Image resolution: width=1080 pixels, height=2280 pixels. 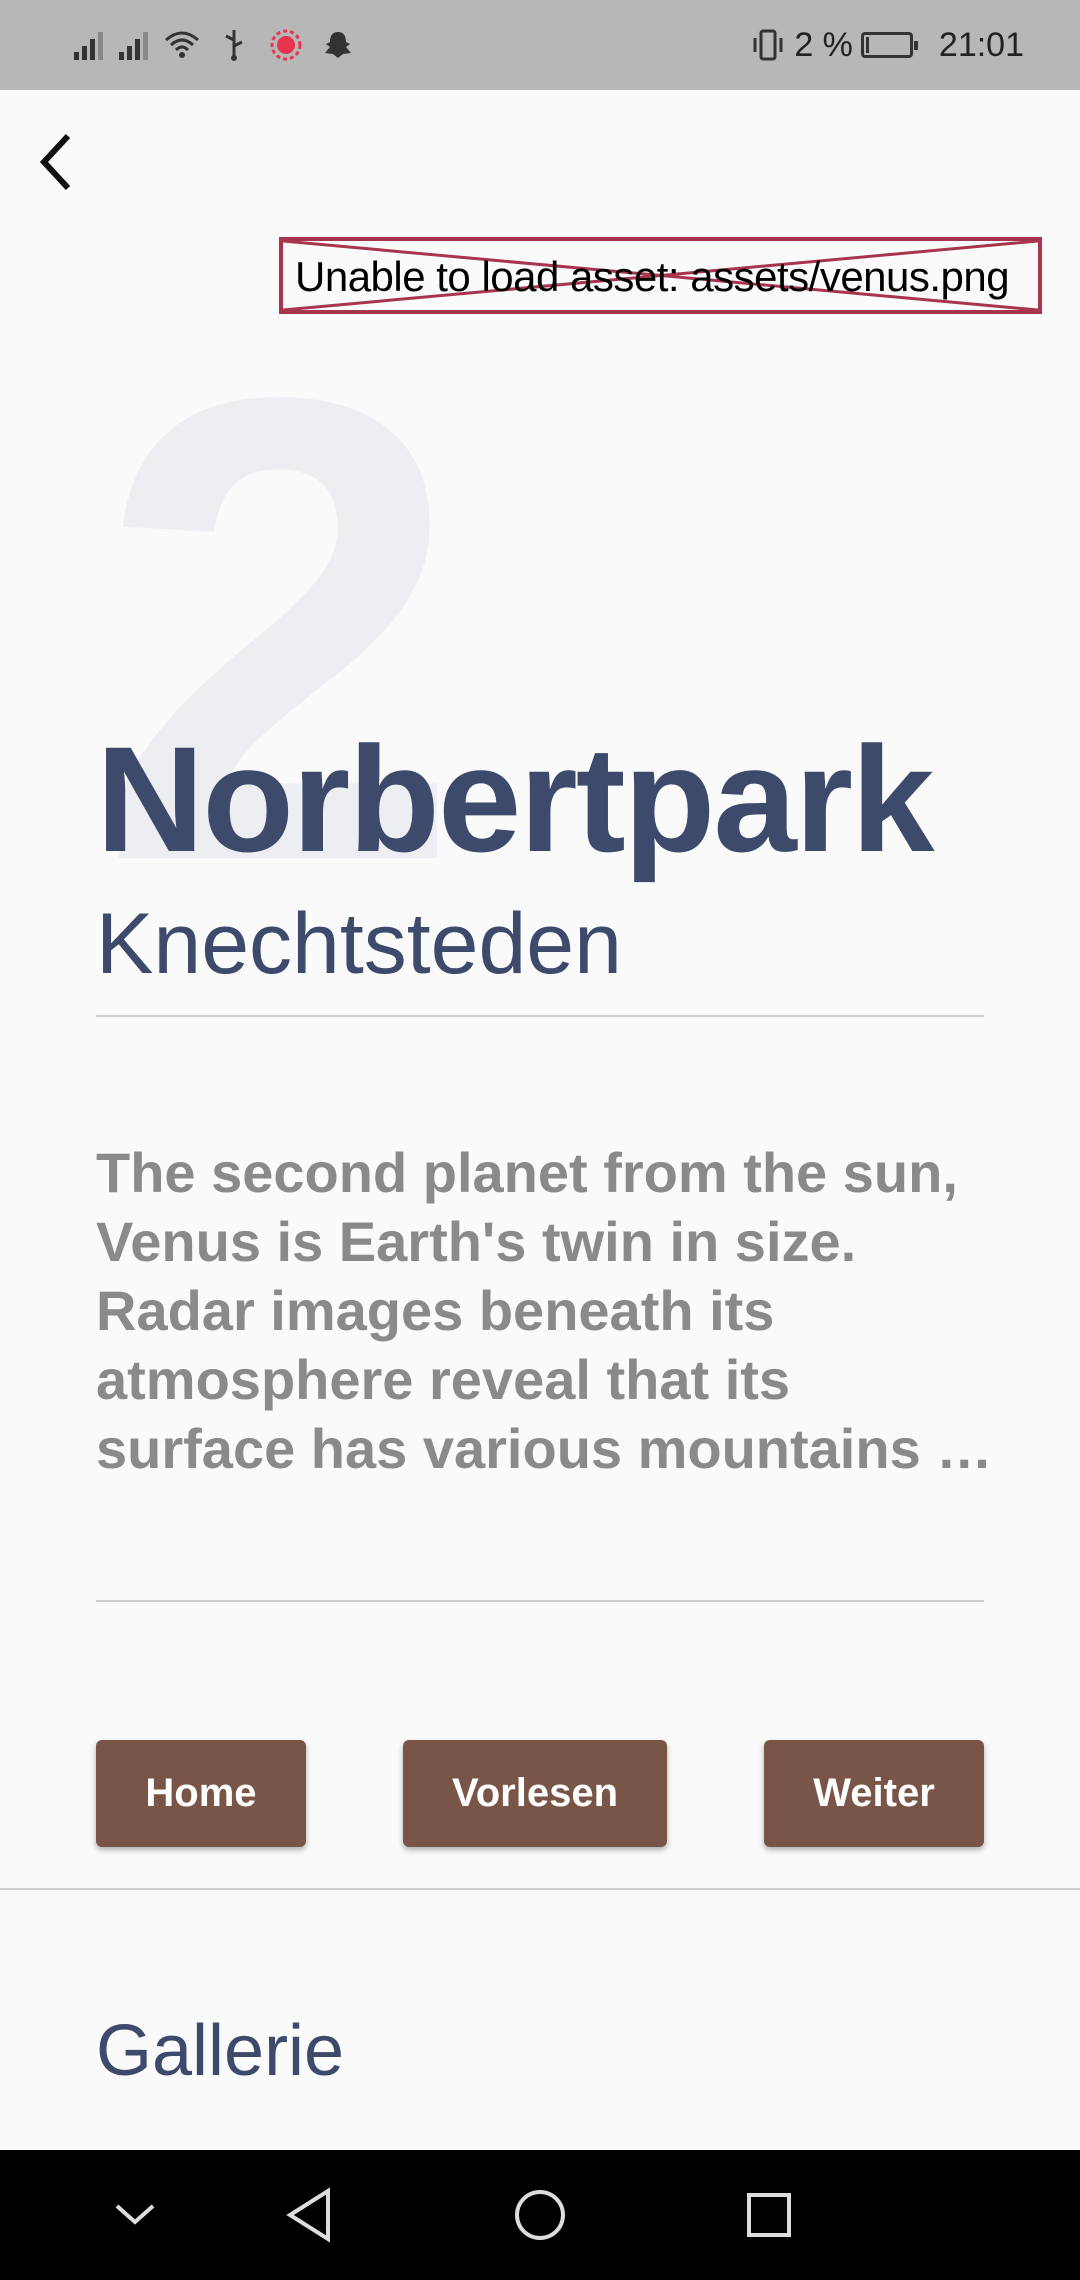 What do you see at coordinates (540, 1889) in the screenshot?
I see `section-divider` at bounding box center [540, 1889].